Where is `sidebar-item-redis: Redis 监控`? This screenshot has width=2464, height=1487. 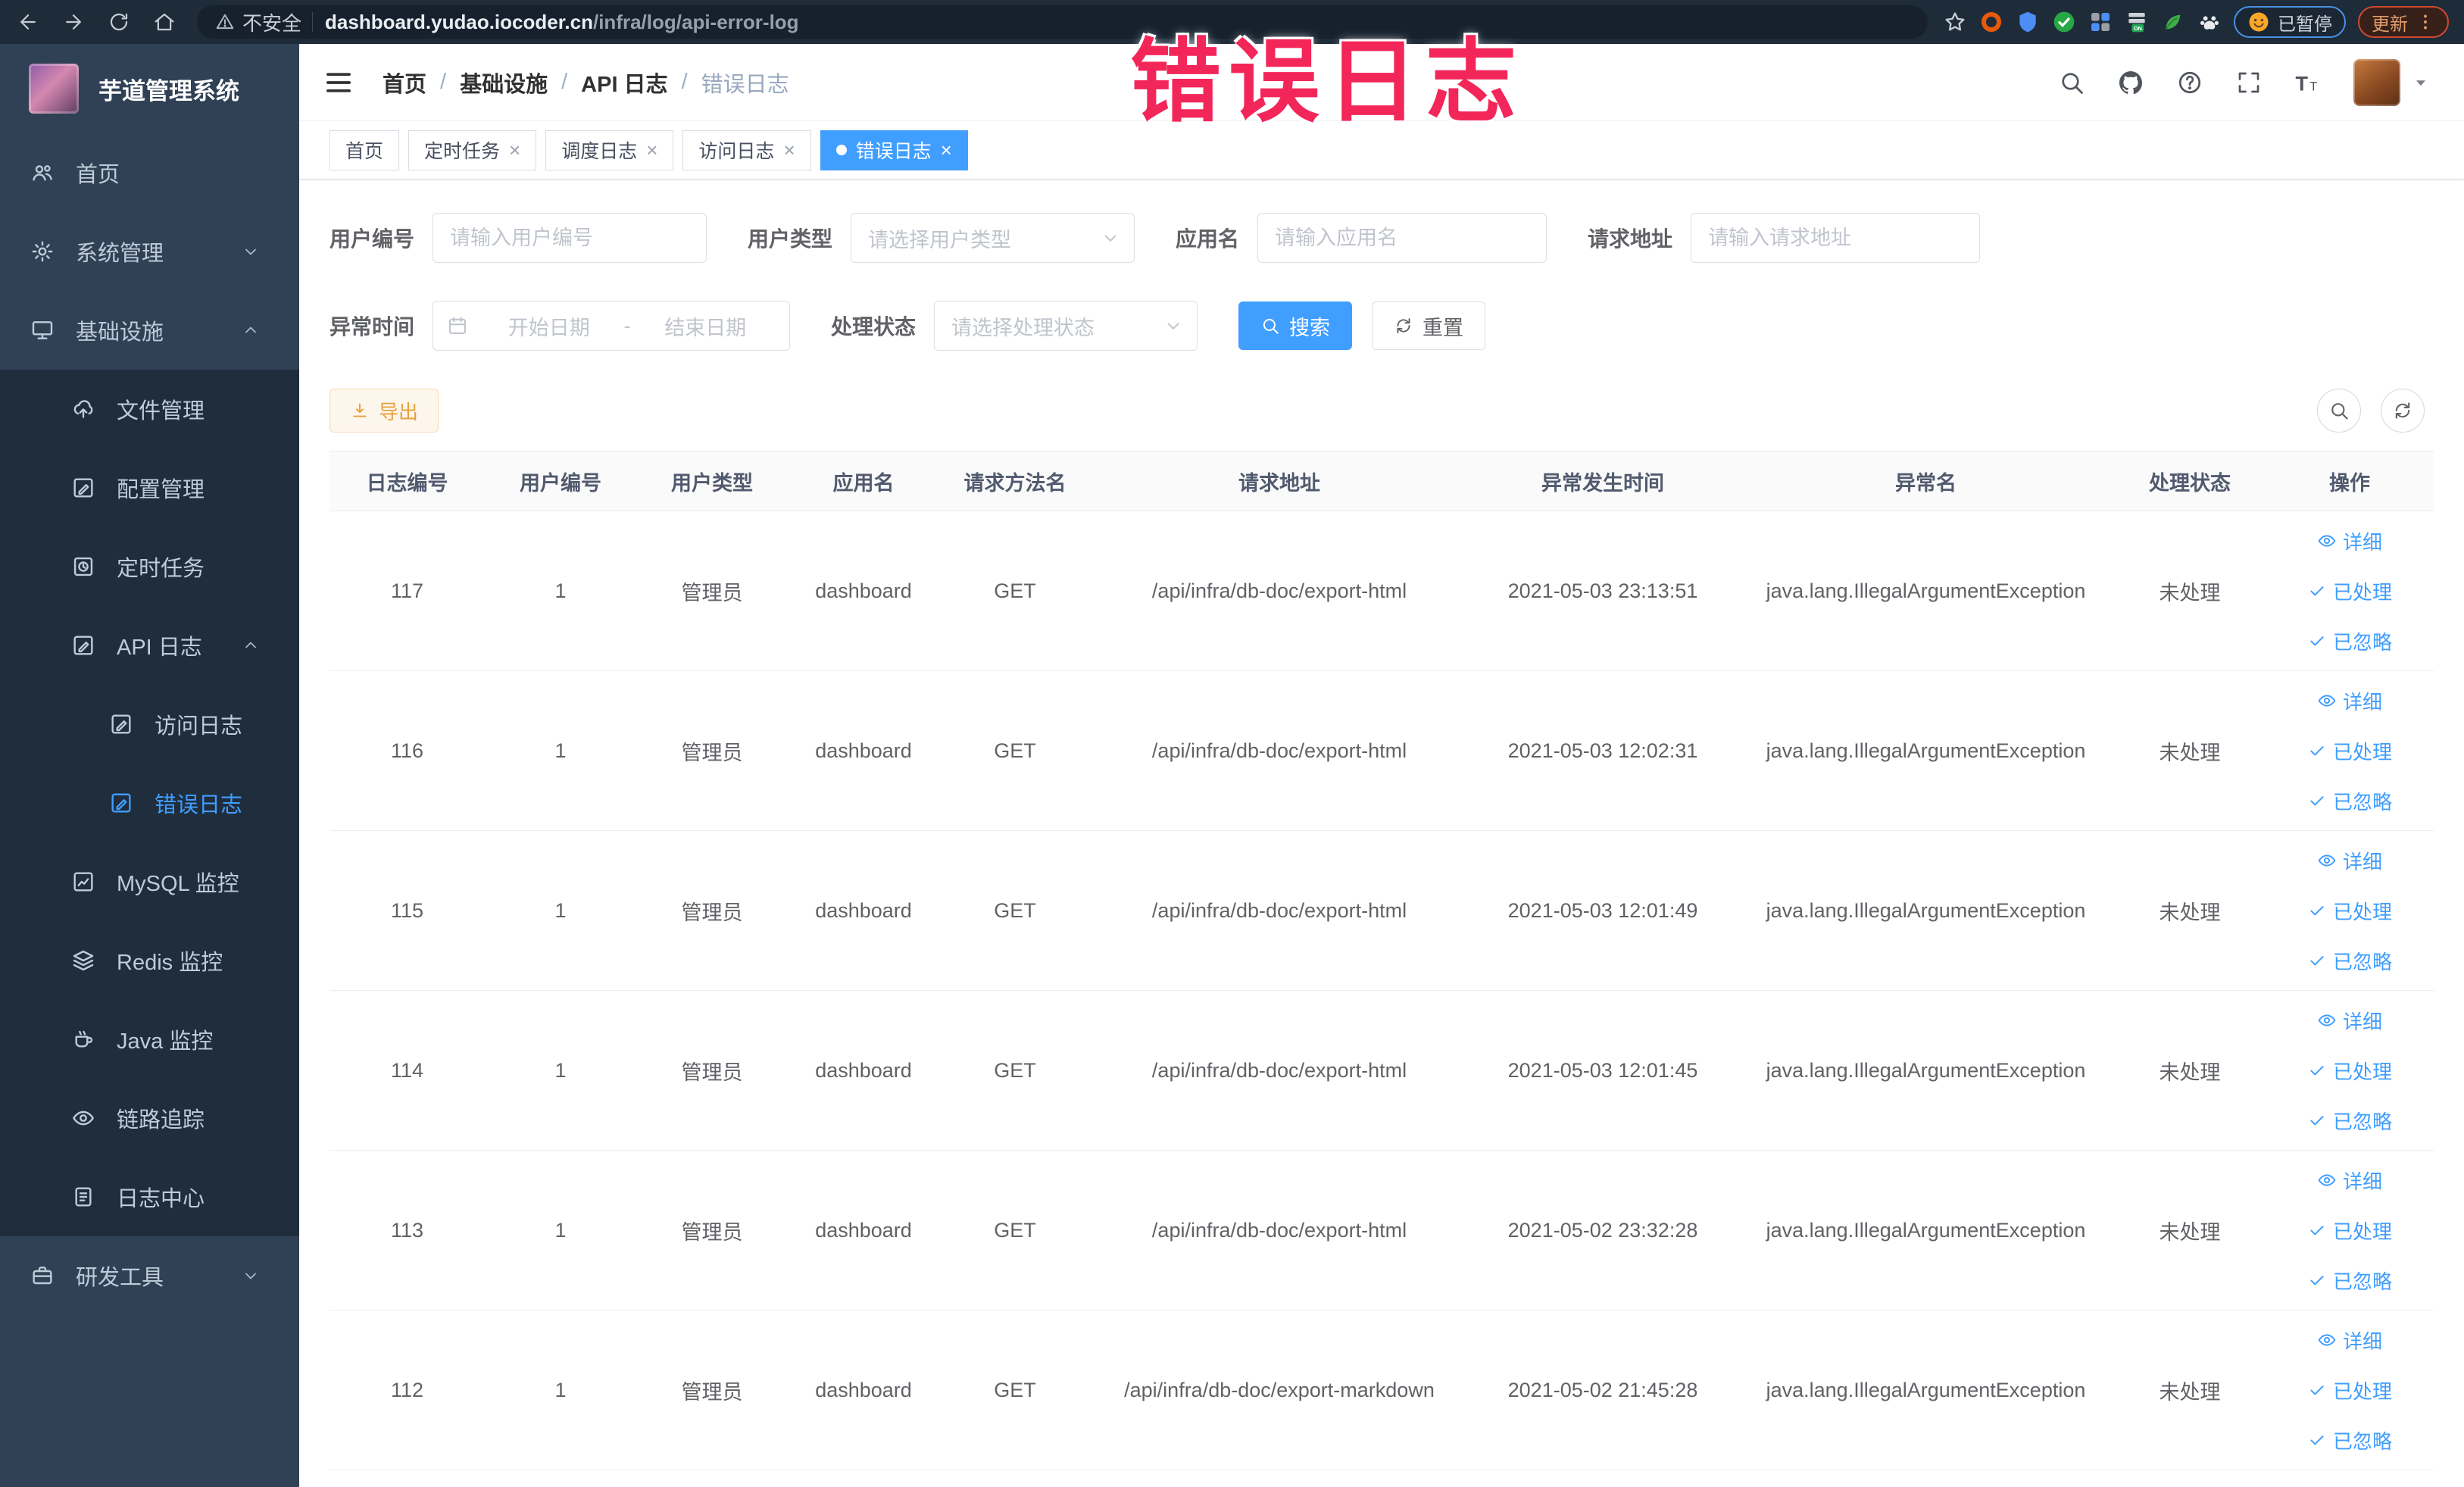
sidebar-item-redis: Redis 监控 is located at coordinates (149, 960).